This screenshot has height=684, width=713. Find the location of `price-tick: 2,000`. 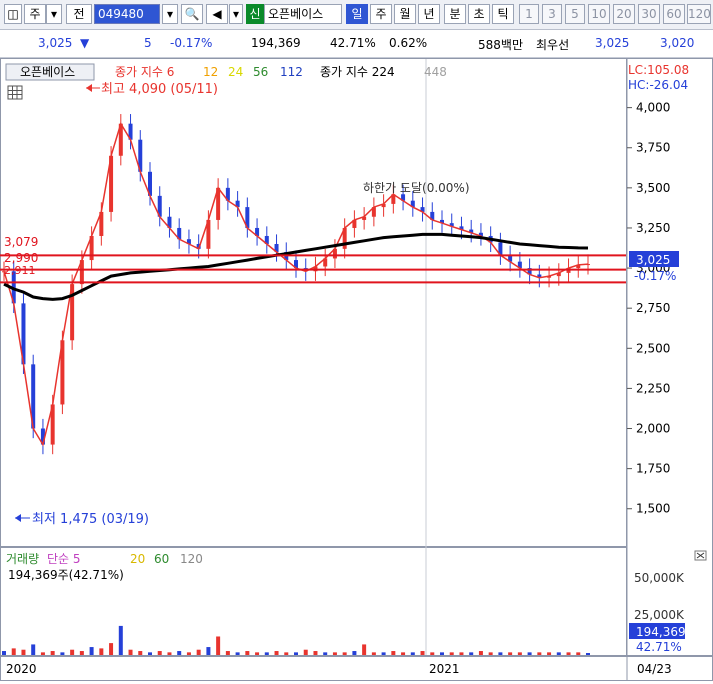

price-tick: 2,000 is located at coordinates (653, 429).